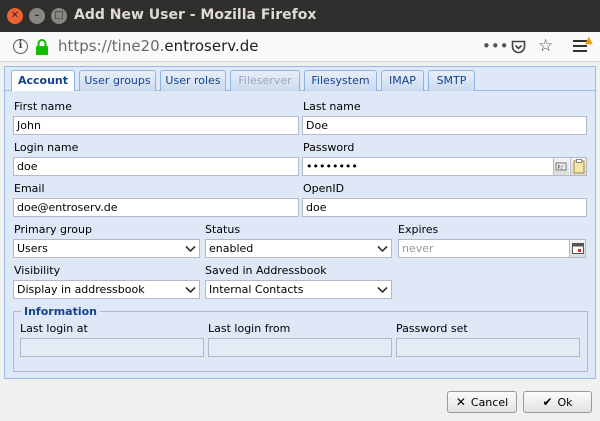 Image resolution: width=600 pixels, height=421 pixels. Describe the element at coordinates (15, 16) in the screenshot. I see `close-window-button: ✕` at that location.